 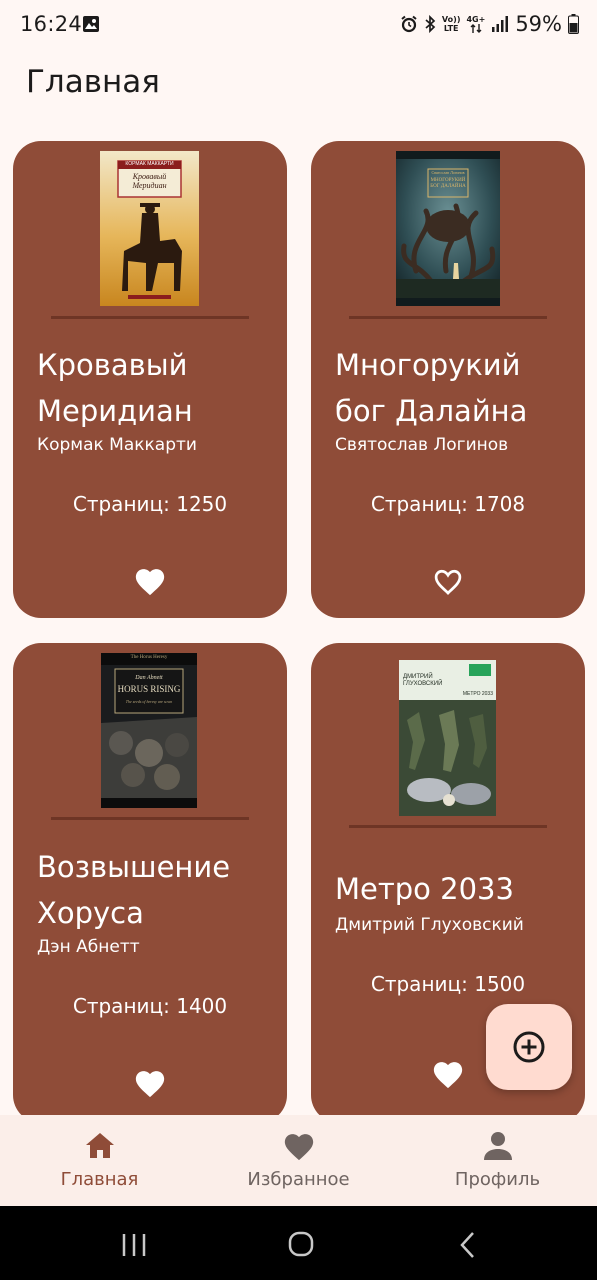 What do you see at coordinates (451, 19) in the screenshot?
I see `volte-label-top: Vo))` at bounding box center [451, 19].